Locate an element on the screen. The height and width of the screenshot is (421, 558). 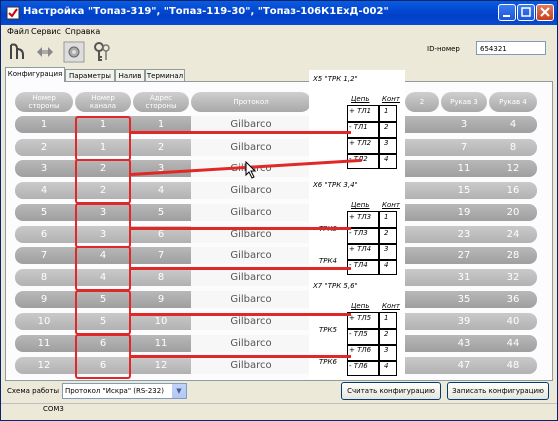
tab-terminal: Терминал is located at coordinates (165, 75).